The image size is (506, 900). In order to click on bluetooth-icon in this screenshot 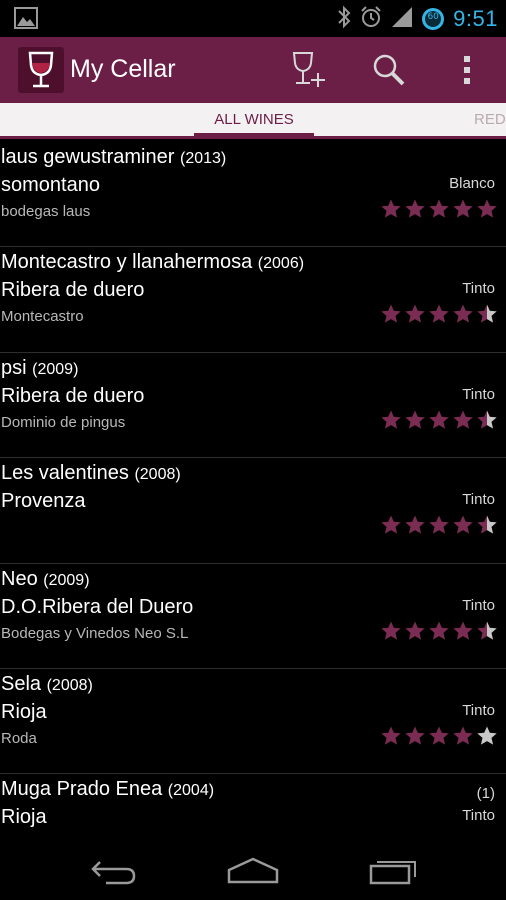, I will do `click(344, 19)`.